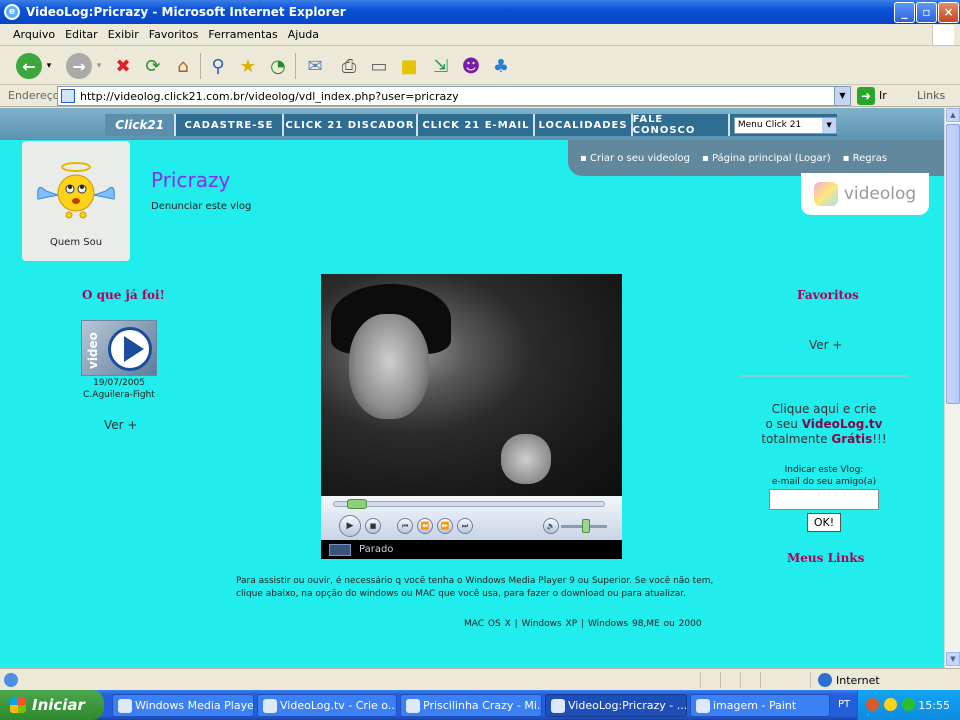  I want to click on stop-button: ■, so click(373, 526).